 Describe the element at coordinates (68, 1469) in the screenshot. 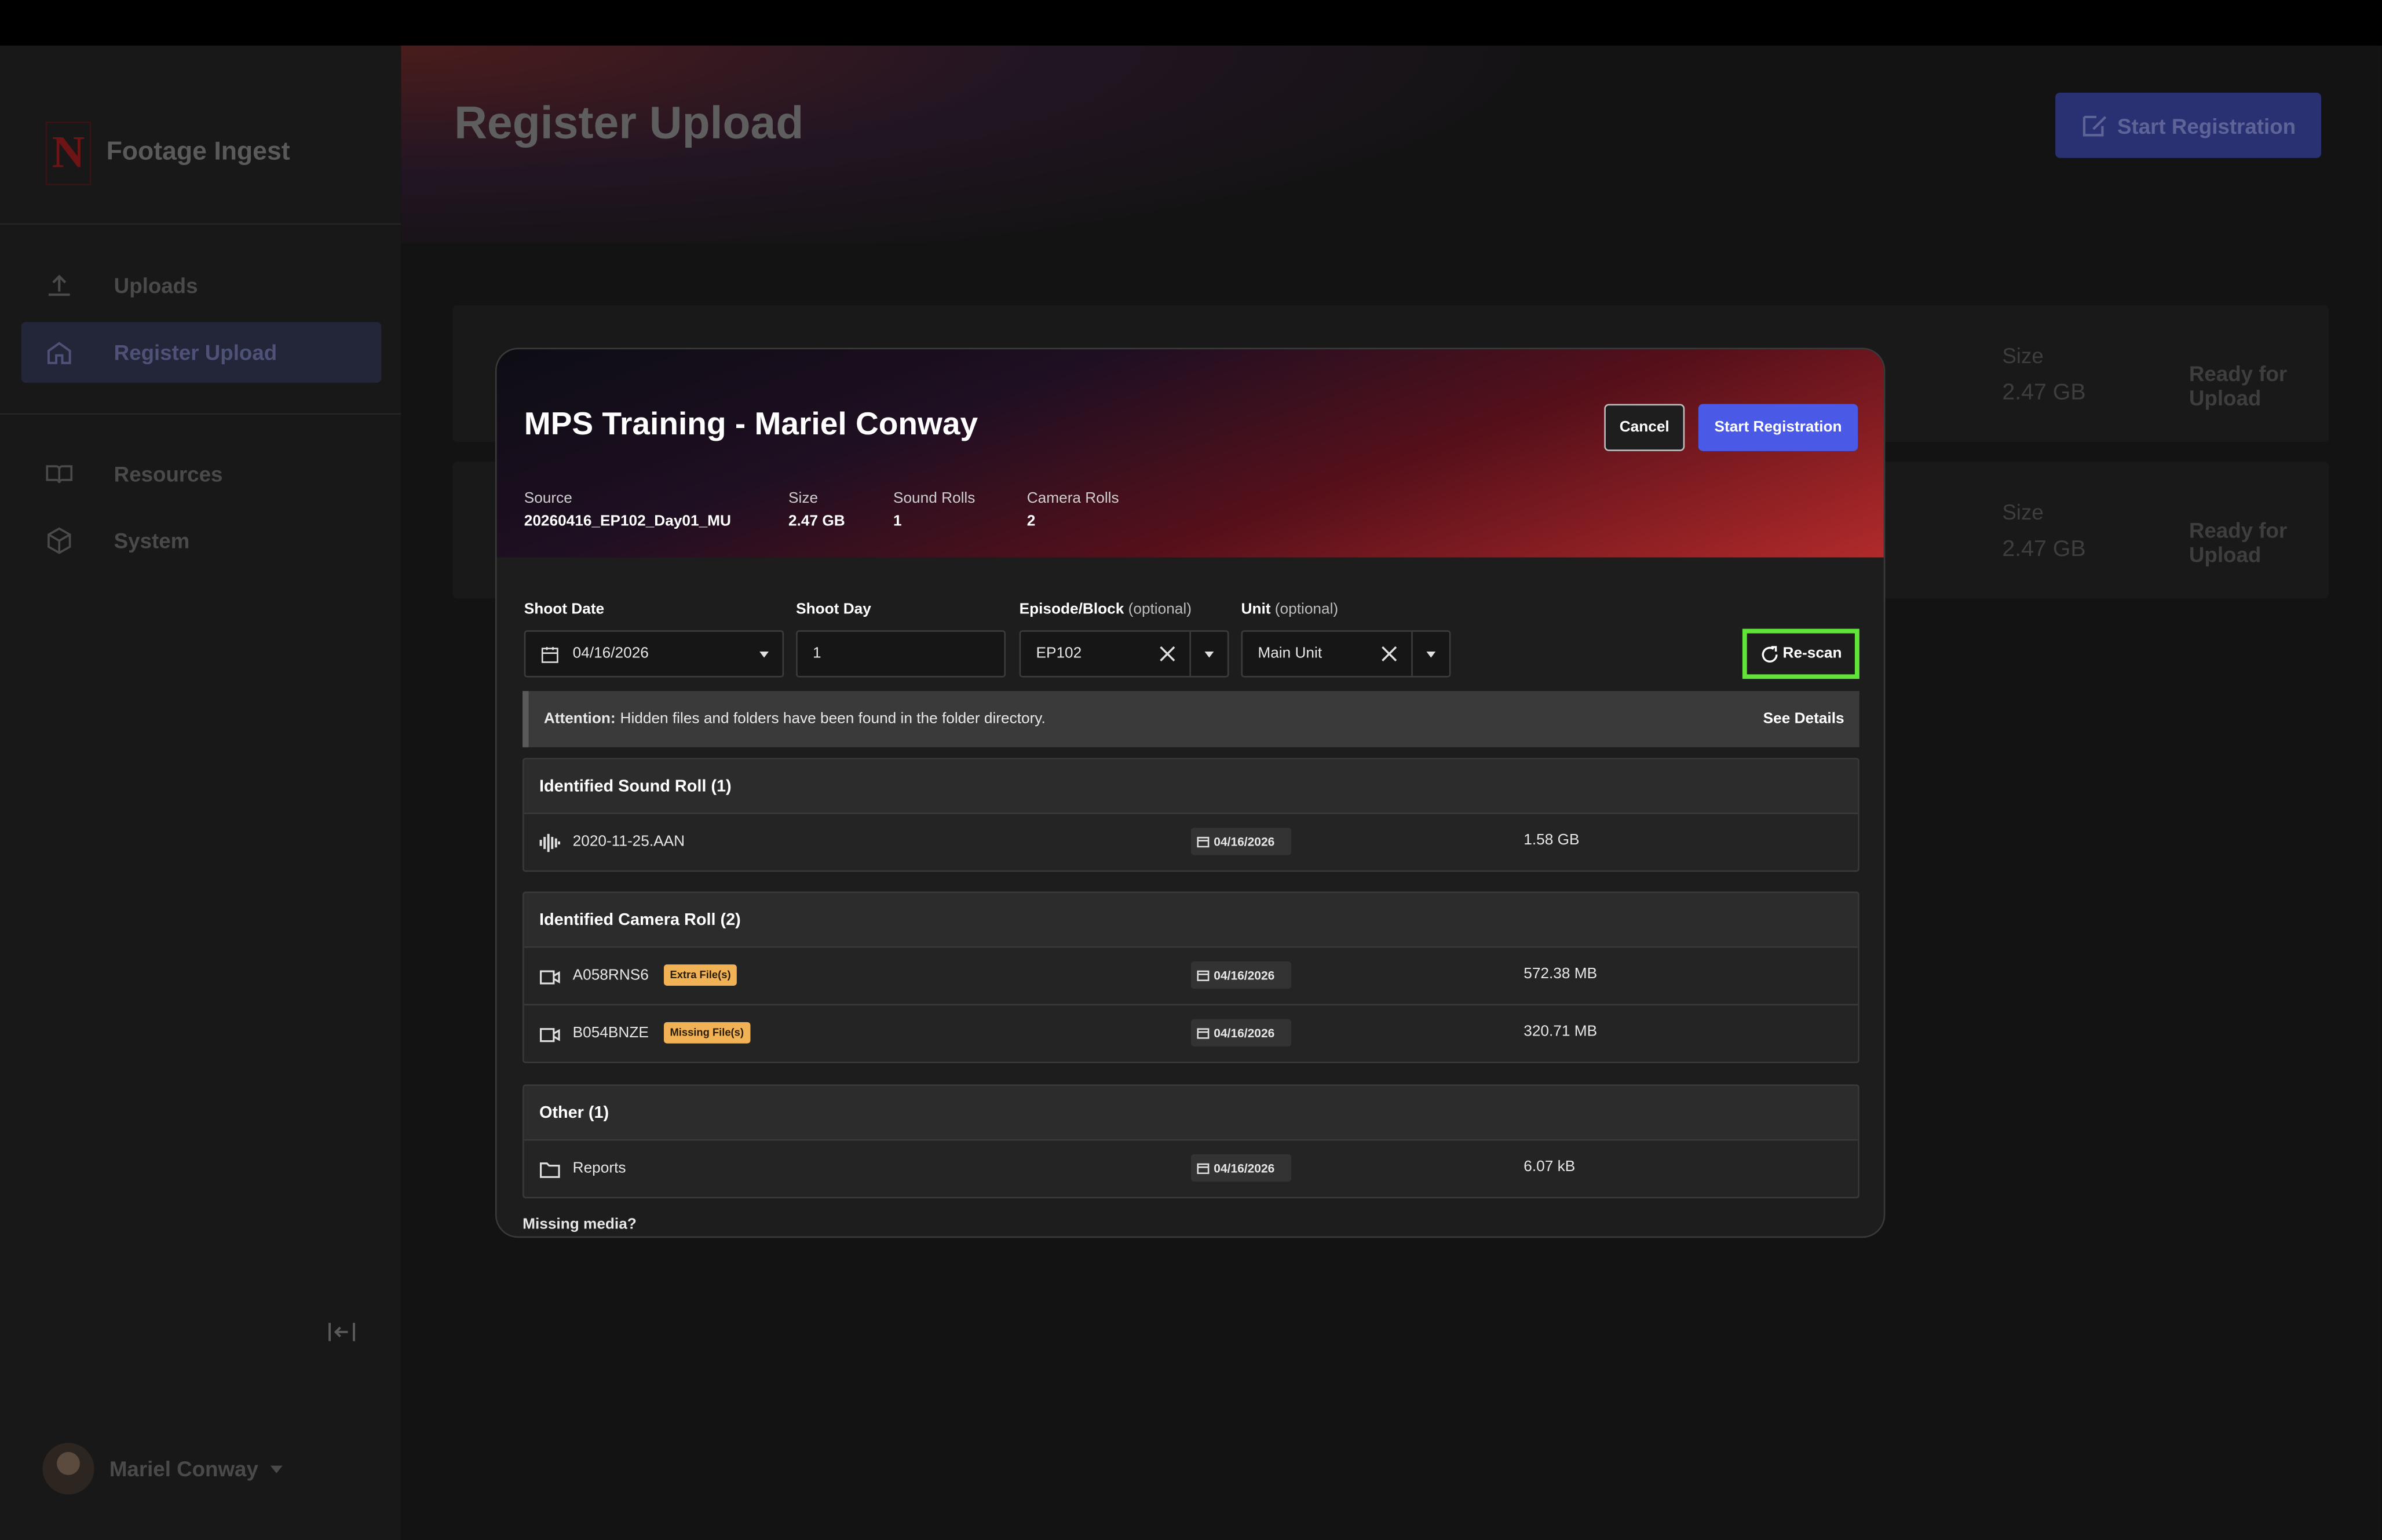

I see `avatar` at that location.